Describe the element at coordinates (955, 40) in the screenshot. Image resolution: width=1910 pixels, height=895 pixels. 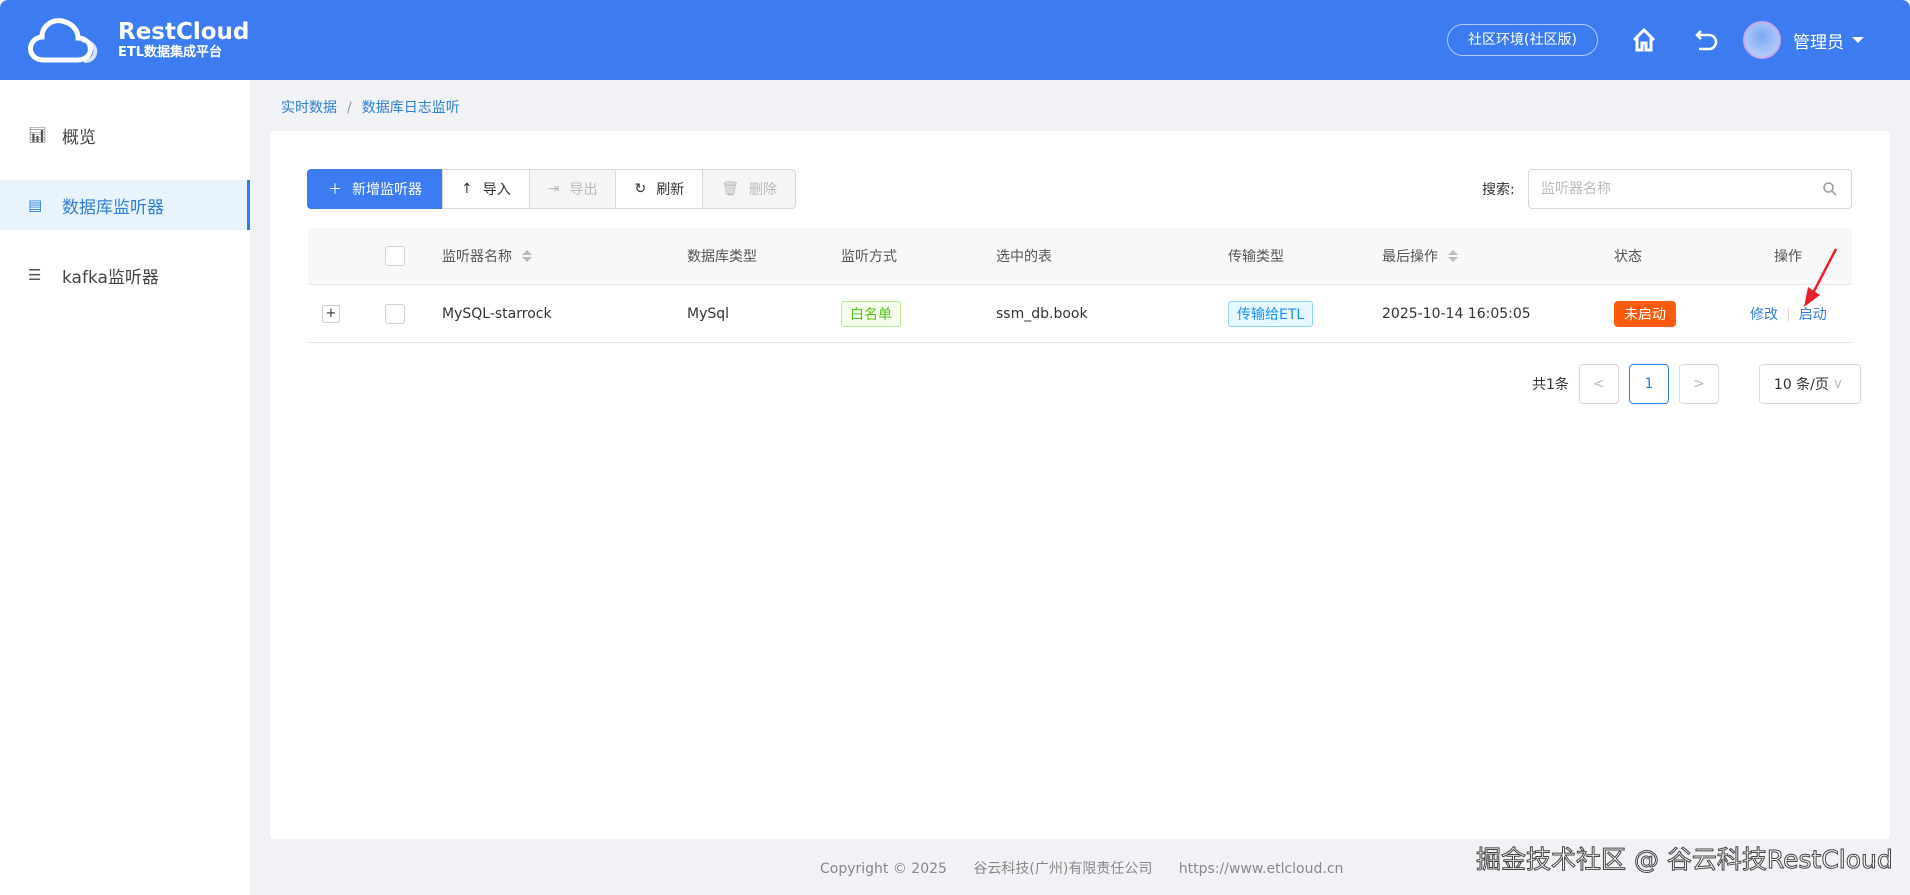
I see `top-header: RestCloud ETL数据集成平台 社区环境(社区版) 管理员` at that location.